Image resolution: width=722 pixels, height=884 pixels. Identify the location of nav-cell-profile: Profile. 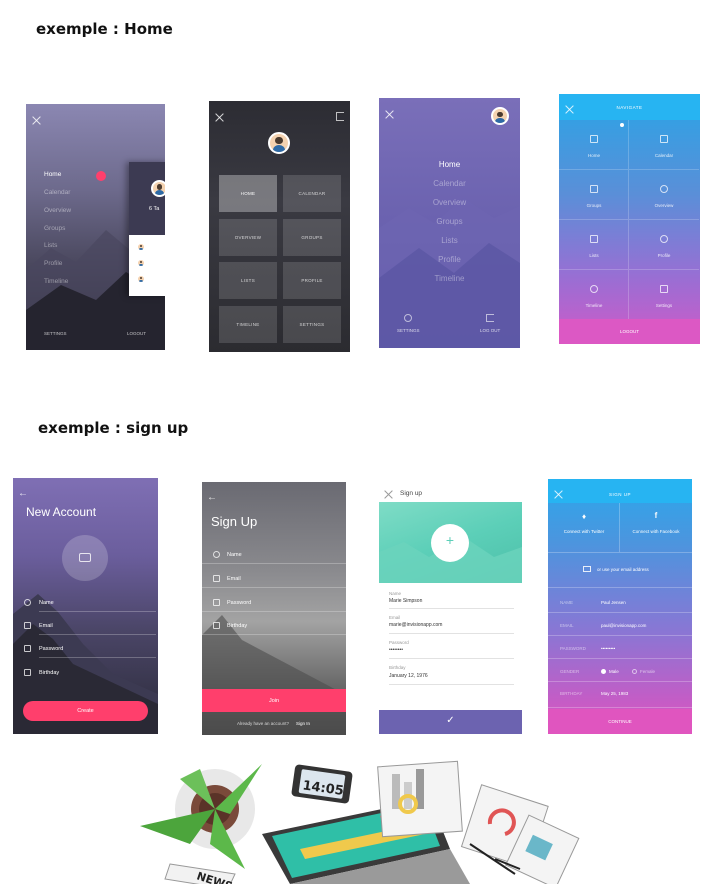
(664, 245).